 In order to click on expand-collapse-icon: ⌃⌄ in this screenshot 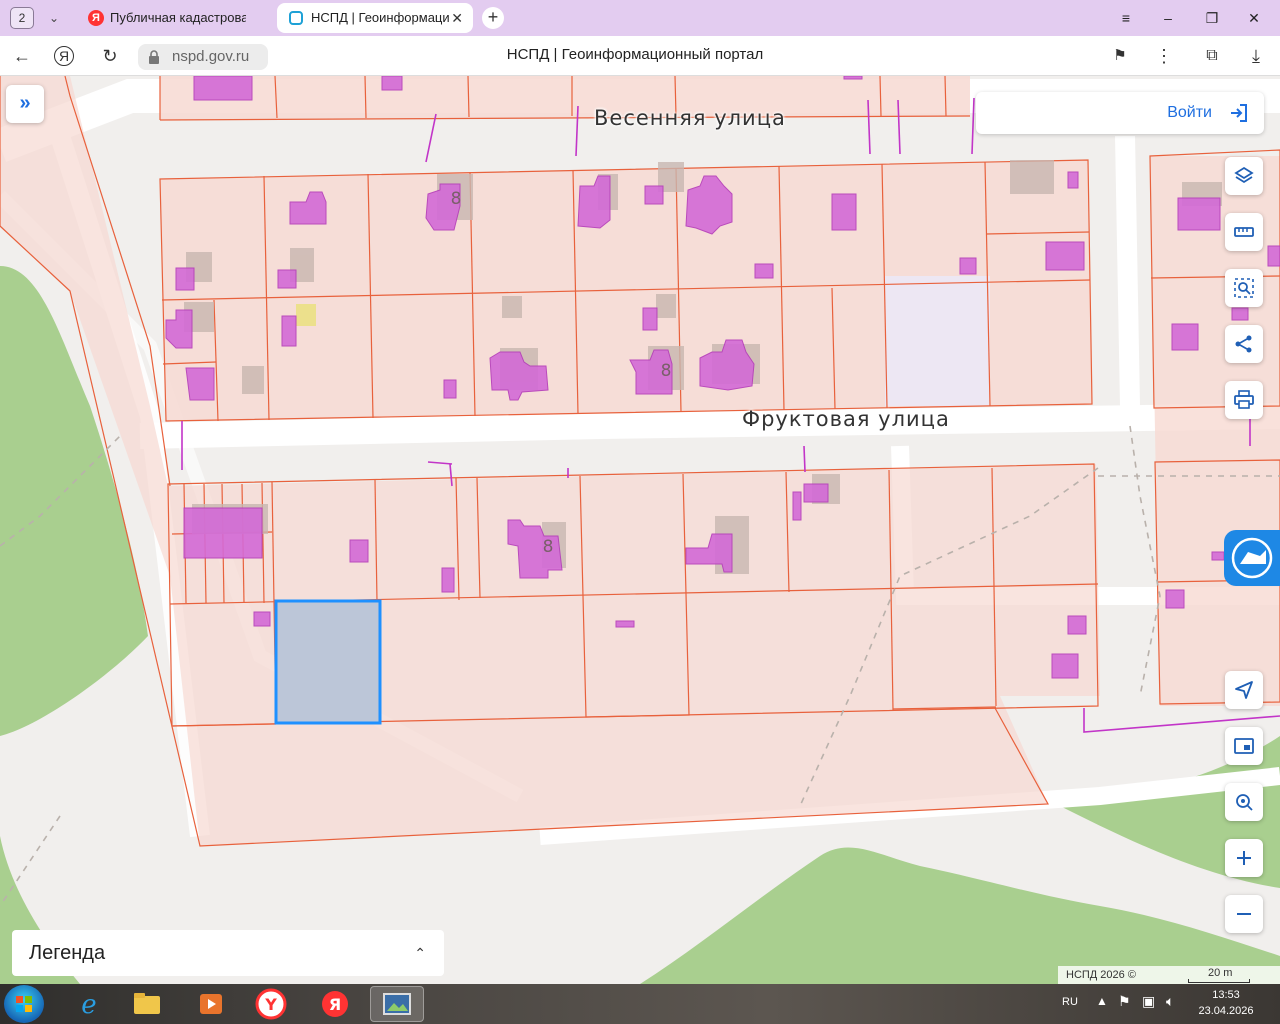, I will do `click(420, 953)`.